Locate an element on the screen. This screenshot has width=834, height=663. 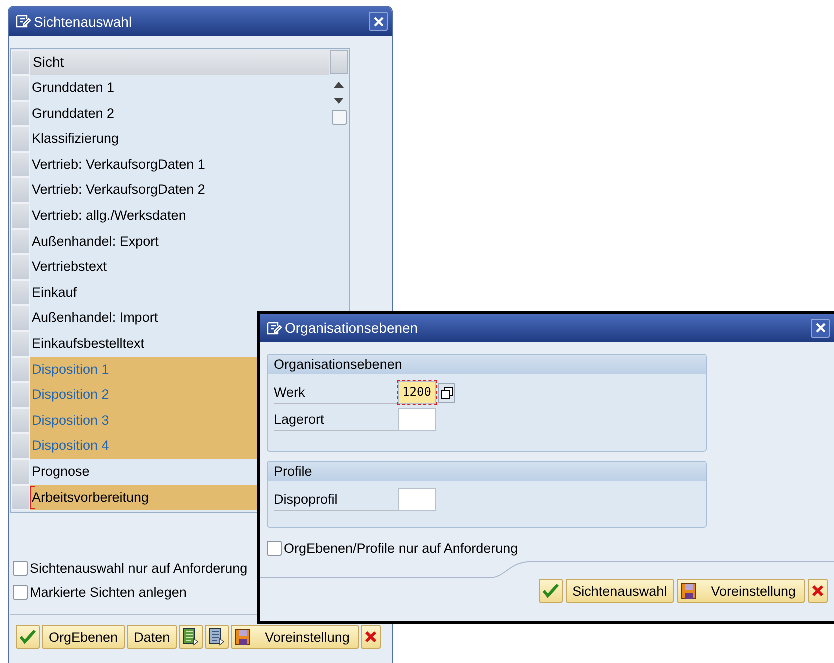
table-row: Klassifizierung is located at coordinates (179, 139).